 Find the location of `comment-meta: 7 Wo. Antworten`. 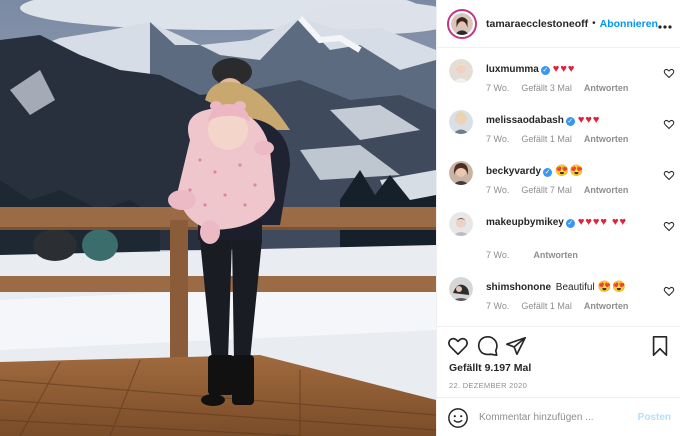

comment-meta: 7 Wo. Antworten is located at coordinates (538, 255).